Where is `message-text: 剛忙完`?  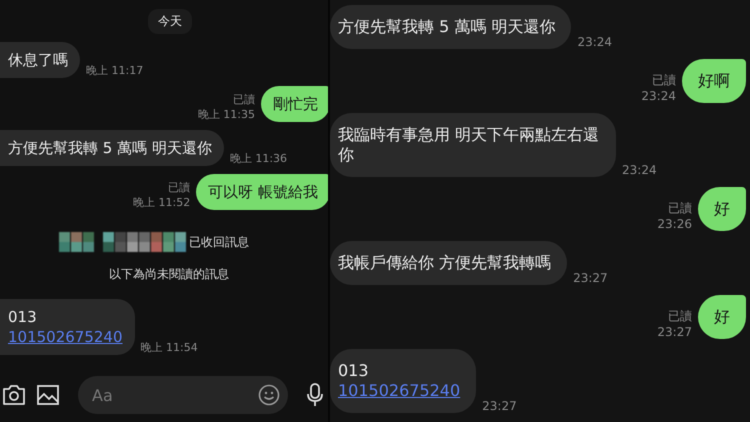 message-text: 剛忙完 is located at coordinates (295, 104).